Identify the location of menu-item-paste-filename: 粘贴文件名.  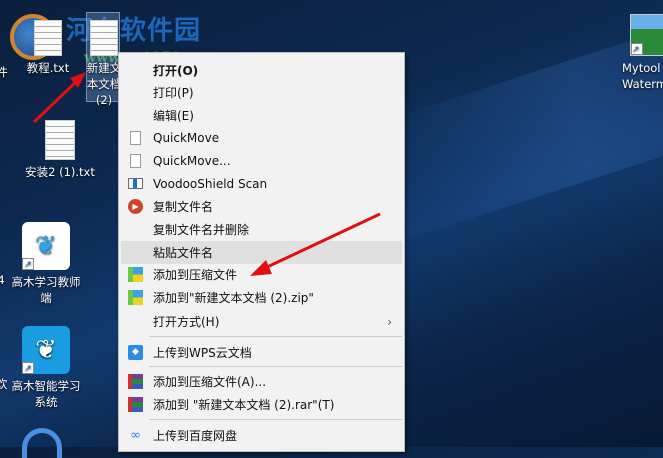
(261, 252).